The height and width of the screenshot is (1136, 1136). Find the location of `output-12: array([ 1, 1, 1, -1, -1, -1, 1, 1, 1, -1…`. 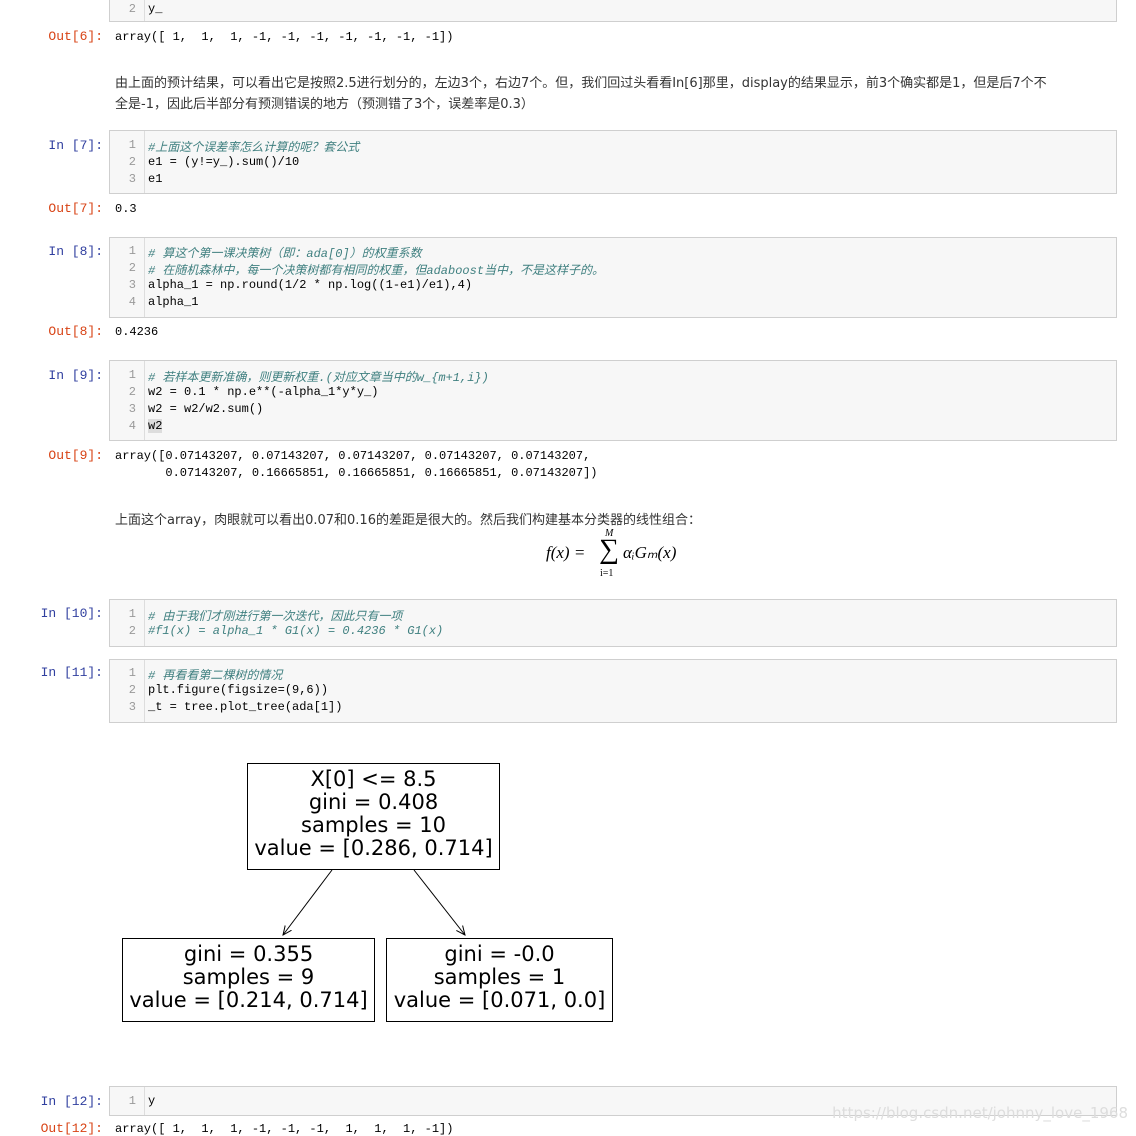

output-12: array([ 1, 1, 1, -1, -1, -1, 1, 1, 1, -1… is located at coordinates (284, 1129).